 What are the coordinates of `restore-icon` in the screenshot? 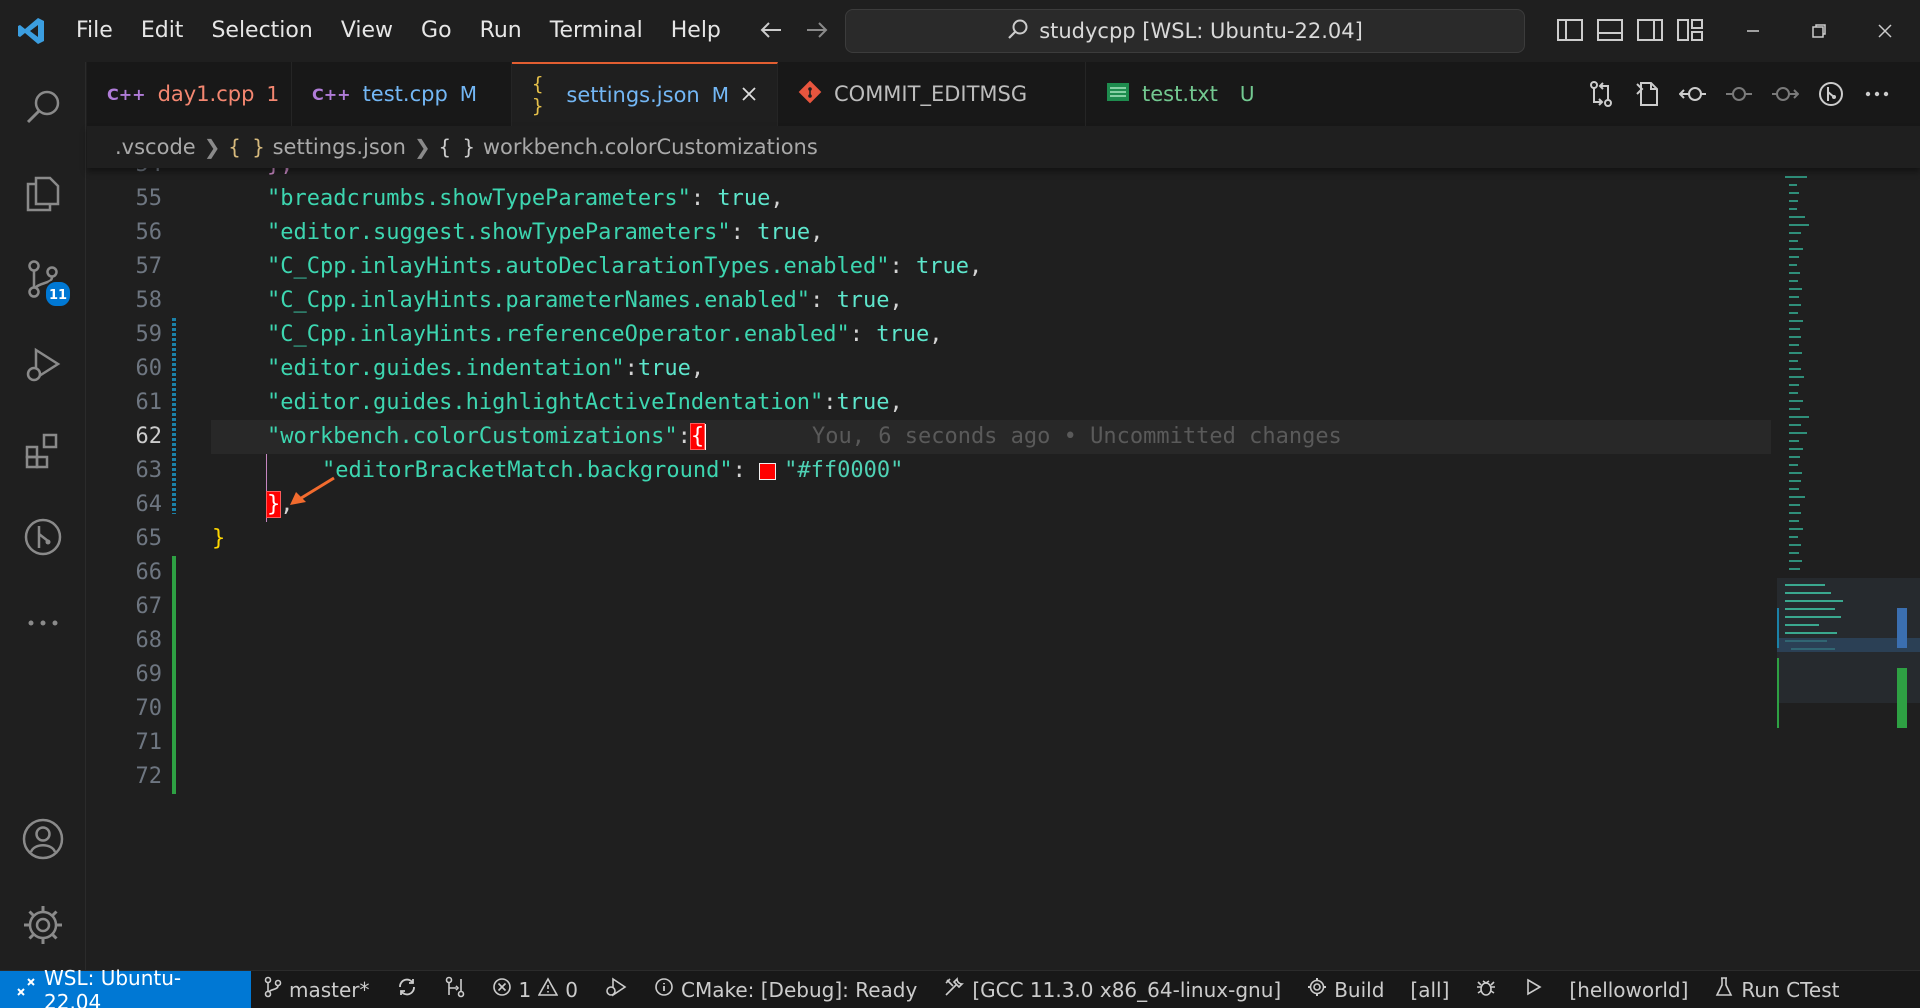 It's located at (1819, 31).